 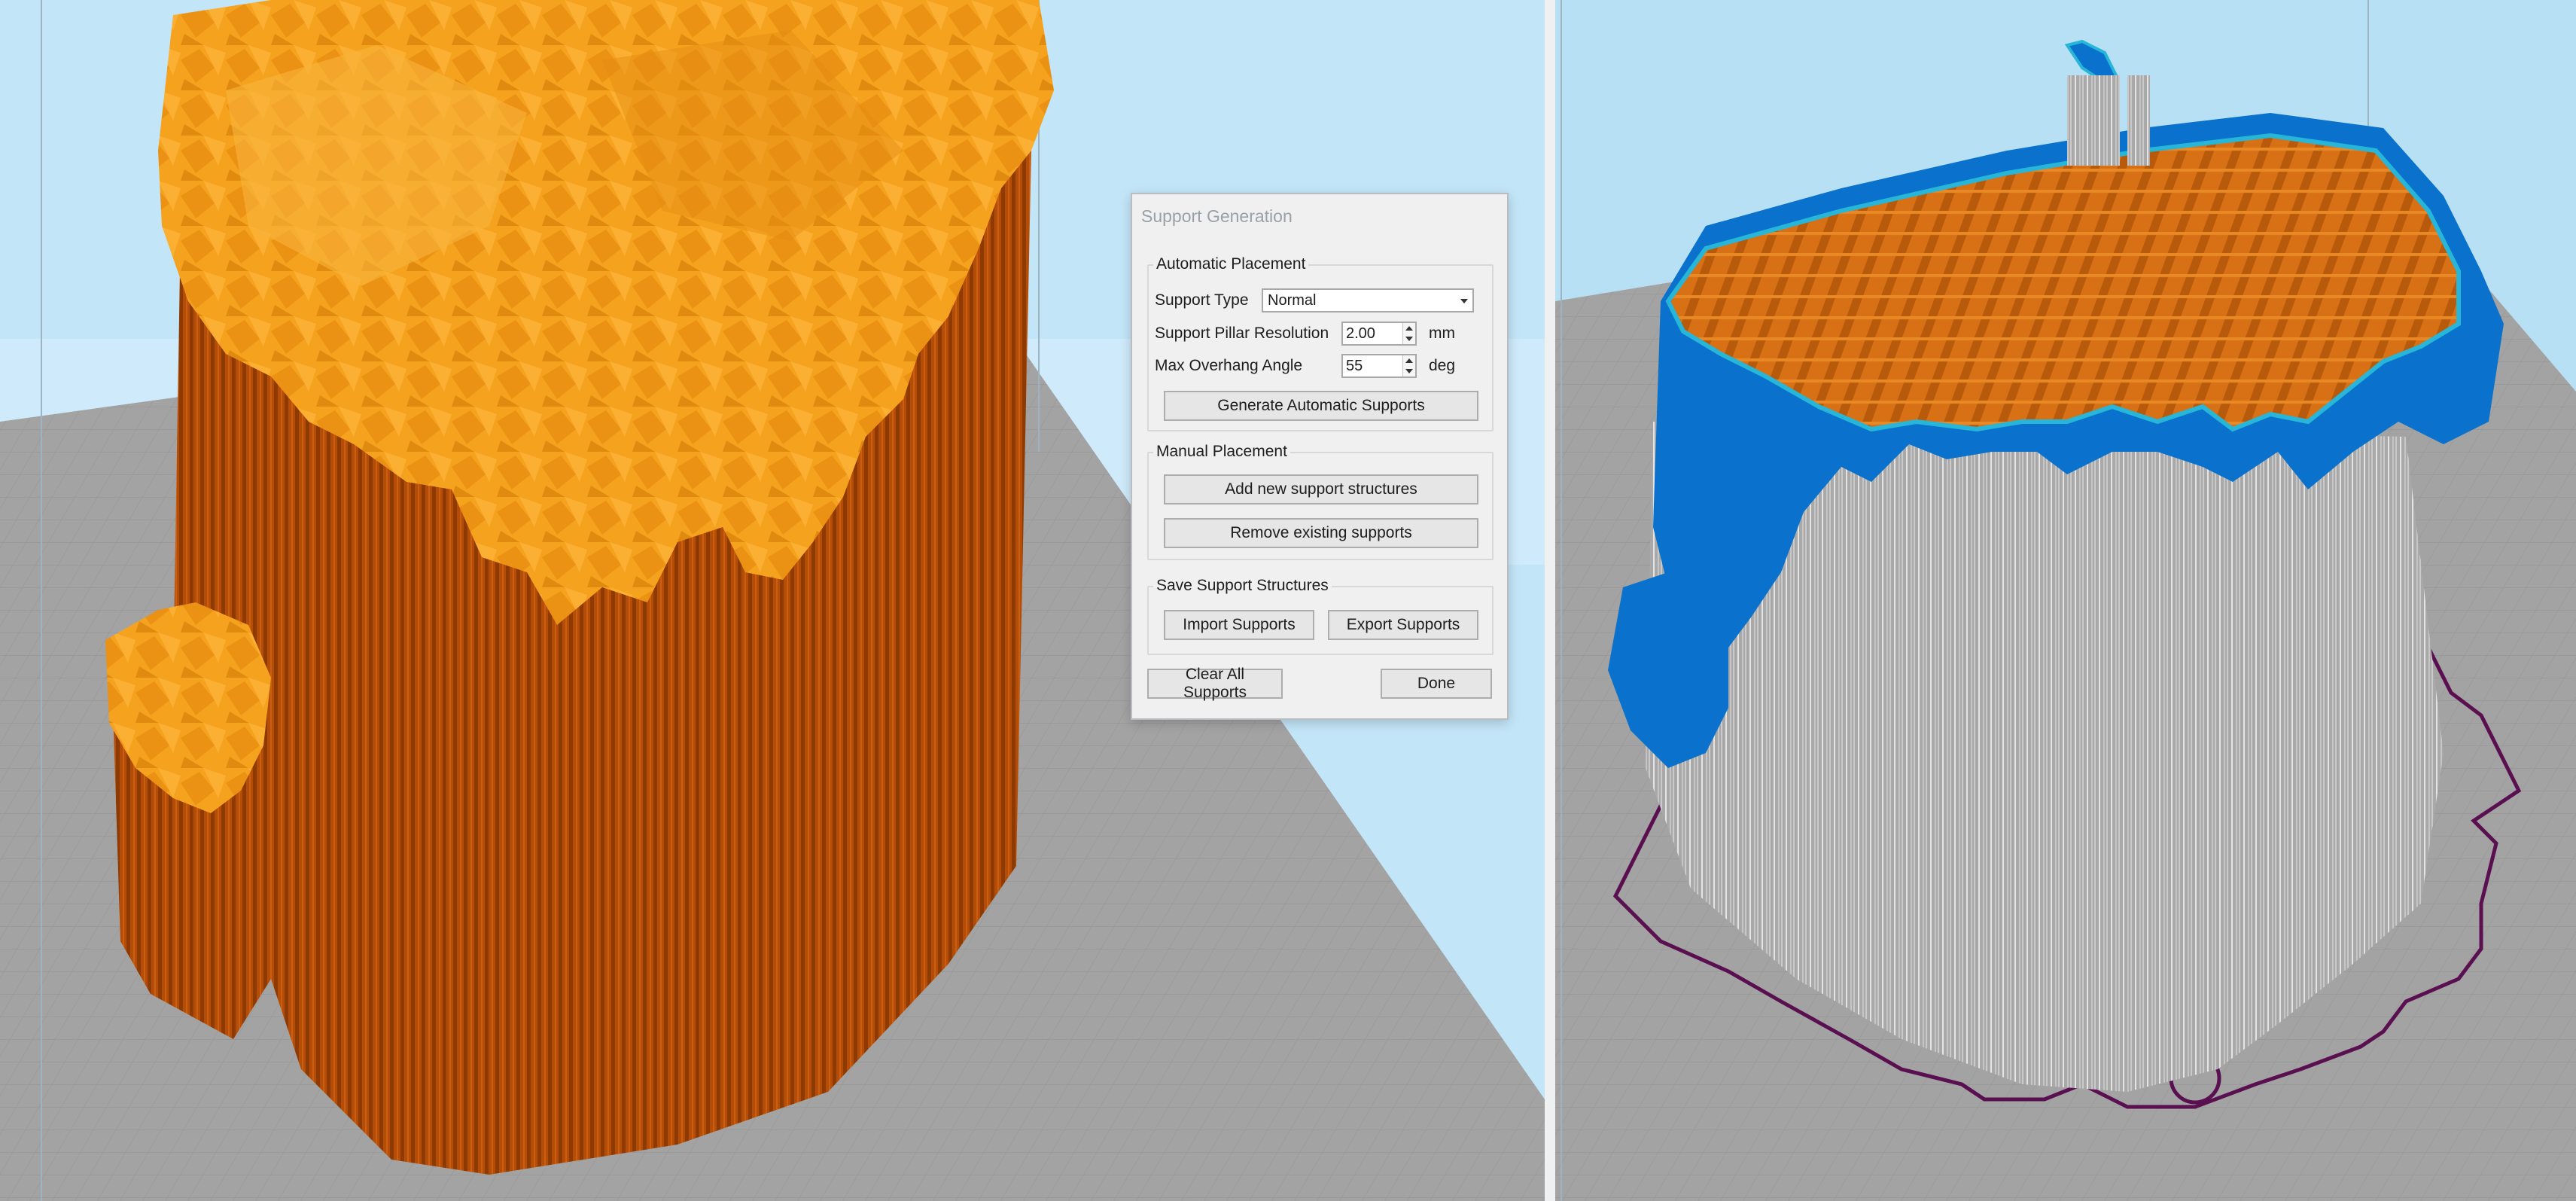 I want to click on overhang-angle-unit: deg, so click(x=1443, y=365).